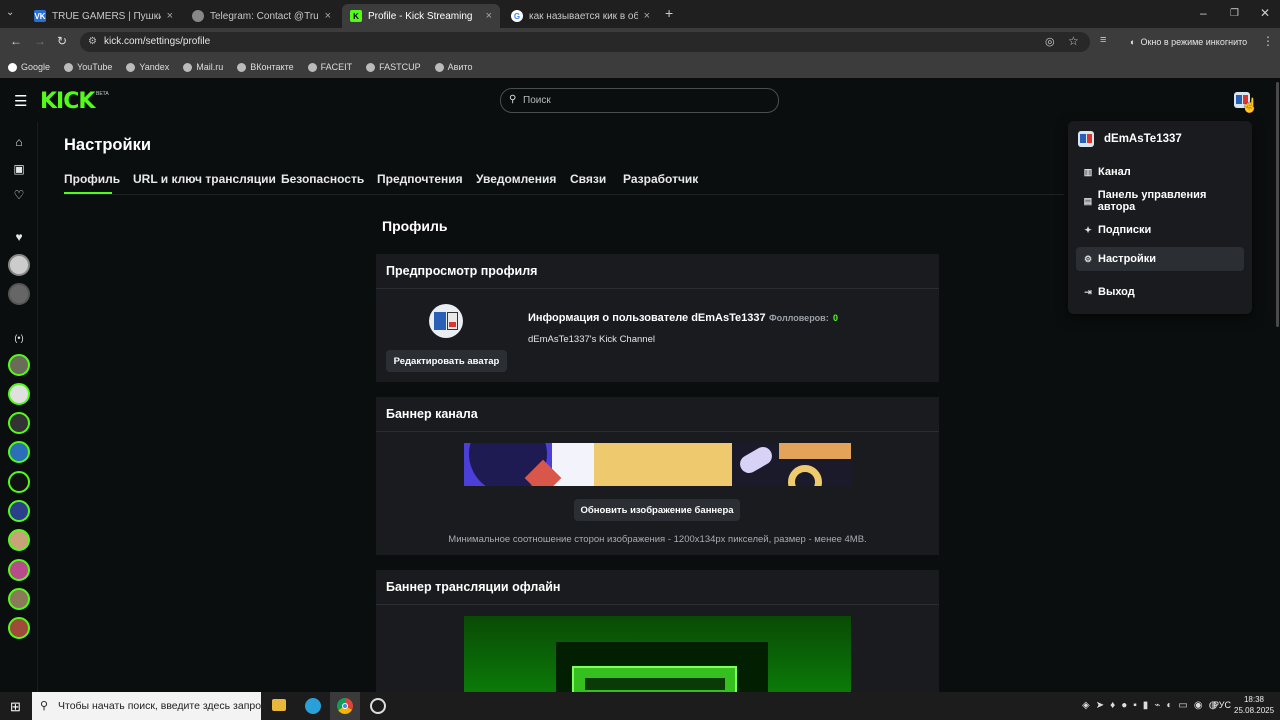  Describe the element at coordinates (588, 179) in the screenshot. I see `tab-connections: Связи` at that location.